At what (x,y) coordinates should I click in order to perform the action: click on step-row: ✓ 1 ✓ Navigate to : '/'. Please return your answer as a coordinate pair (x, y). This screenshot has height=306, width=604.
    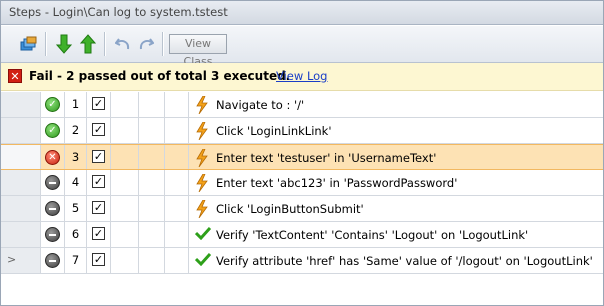
    Looking at the image, I should click on (302, 105).